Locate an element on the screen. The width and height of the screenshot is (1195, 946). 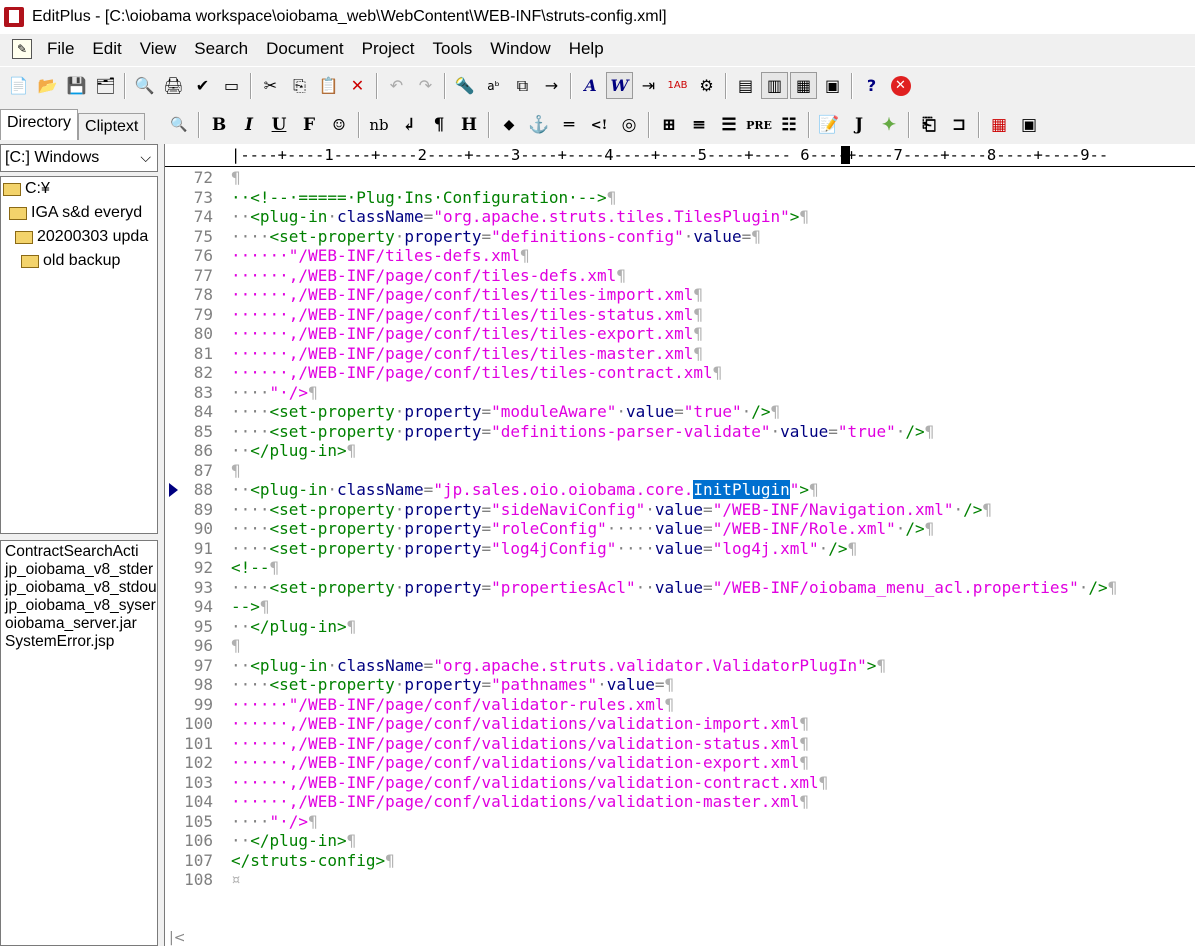
menu-project: Project is located at coordinates (388, 49).